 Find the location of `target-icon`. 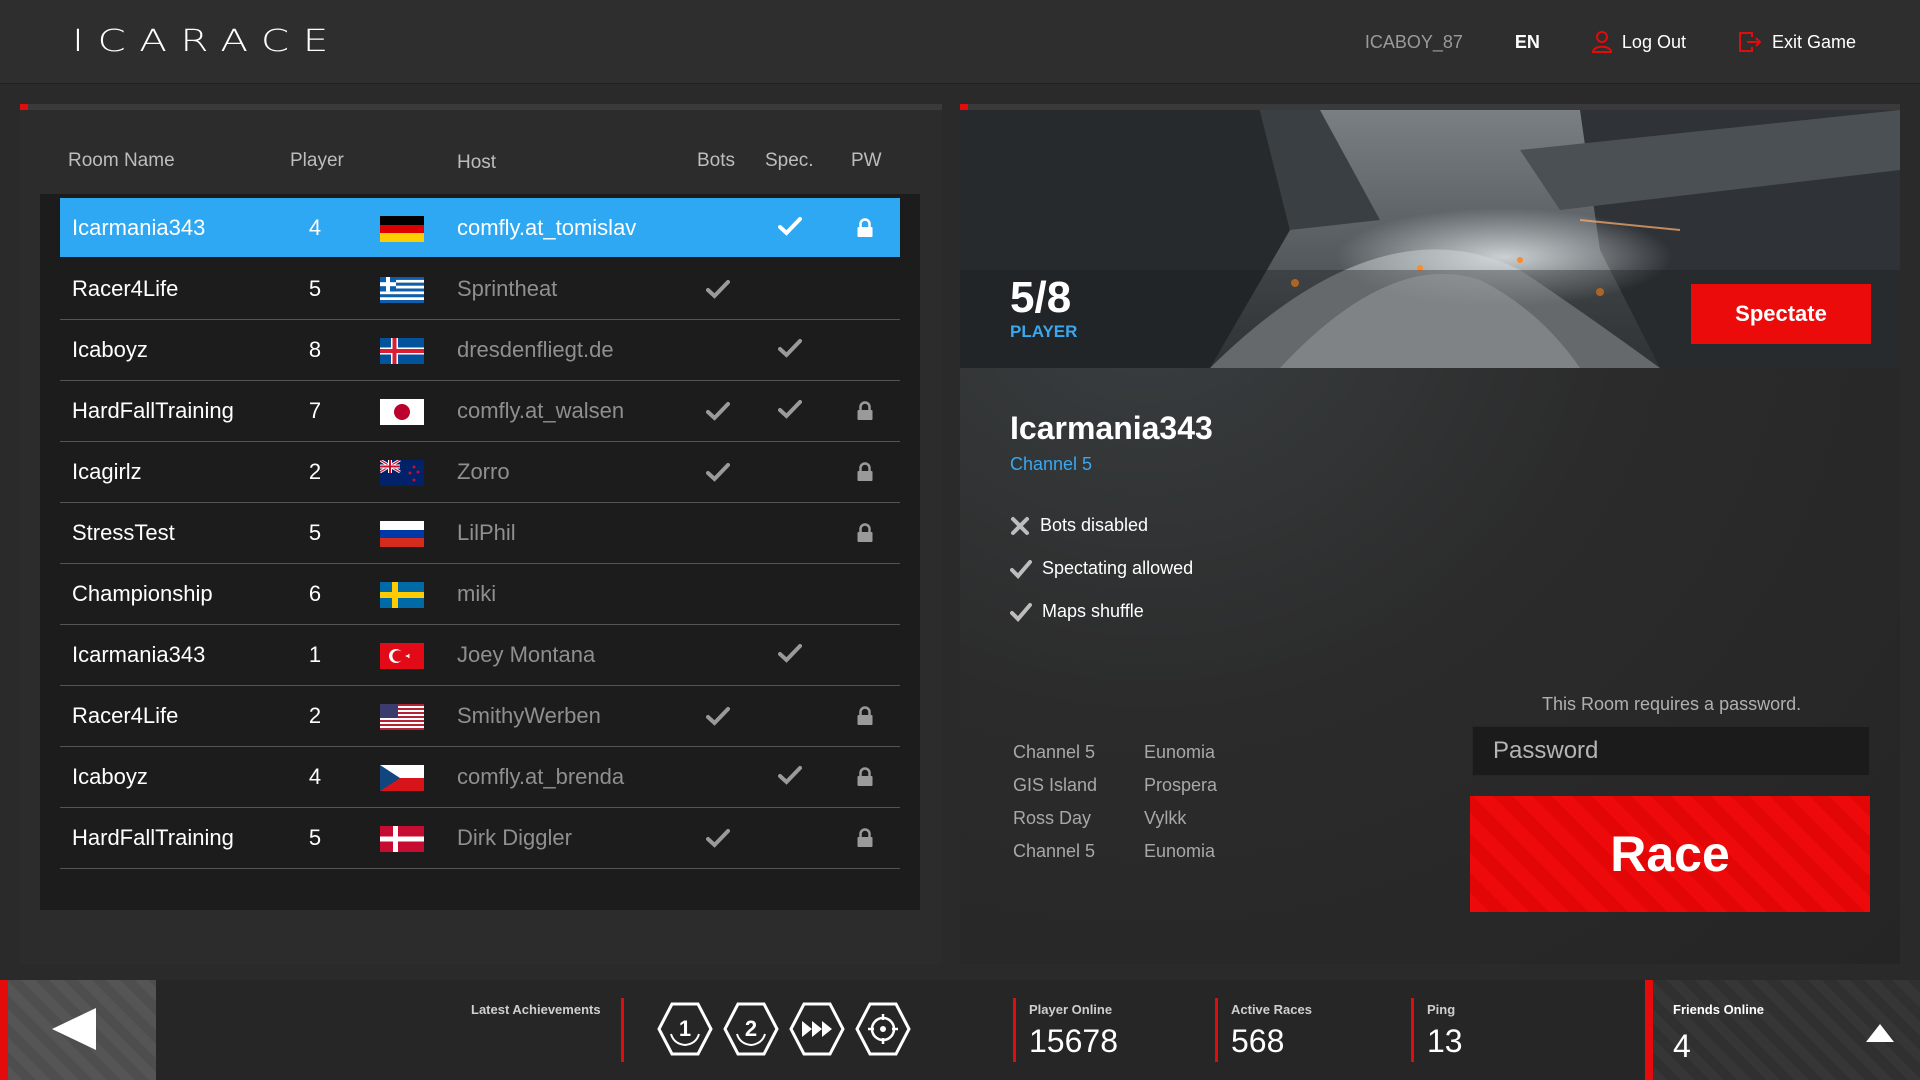

target-icon is located at coordinates (883, 1029).